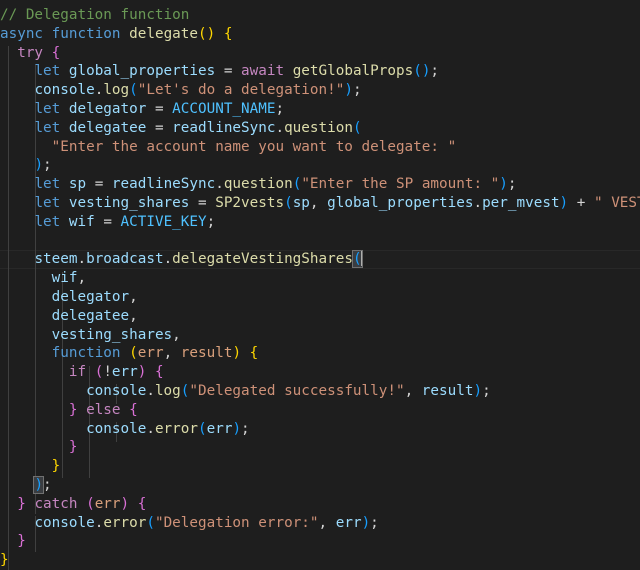 This screenshot has width=640, height=570. Describe the element at coordinates (125, 221) in the screenshot. I see `code-line-12-text: let wif = ACTIVE_KEY;` at that location.